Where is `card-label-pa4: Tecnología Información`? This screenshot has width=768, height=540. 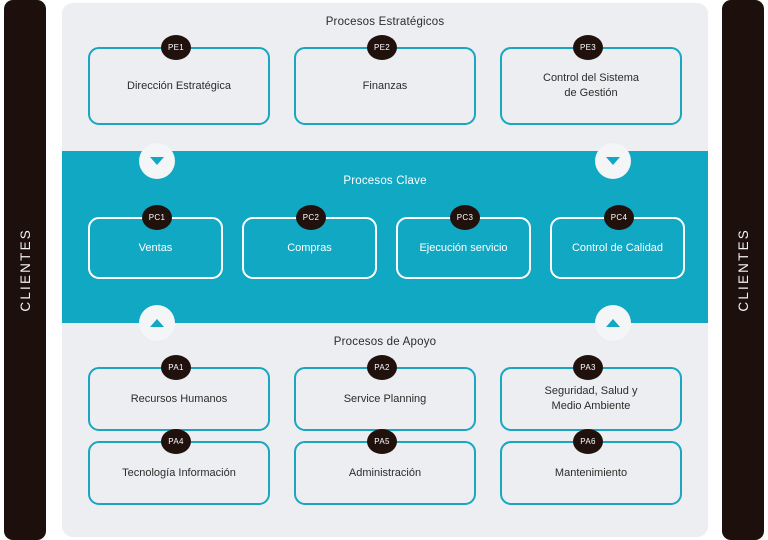 card-label-pa4: Tecnología Información is located at coordinates (179, 472).